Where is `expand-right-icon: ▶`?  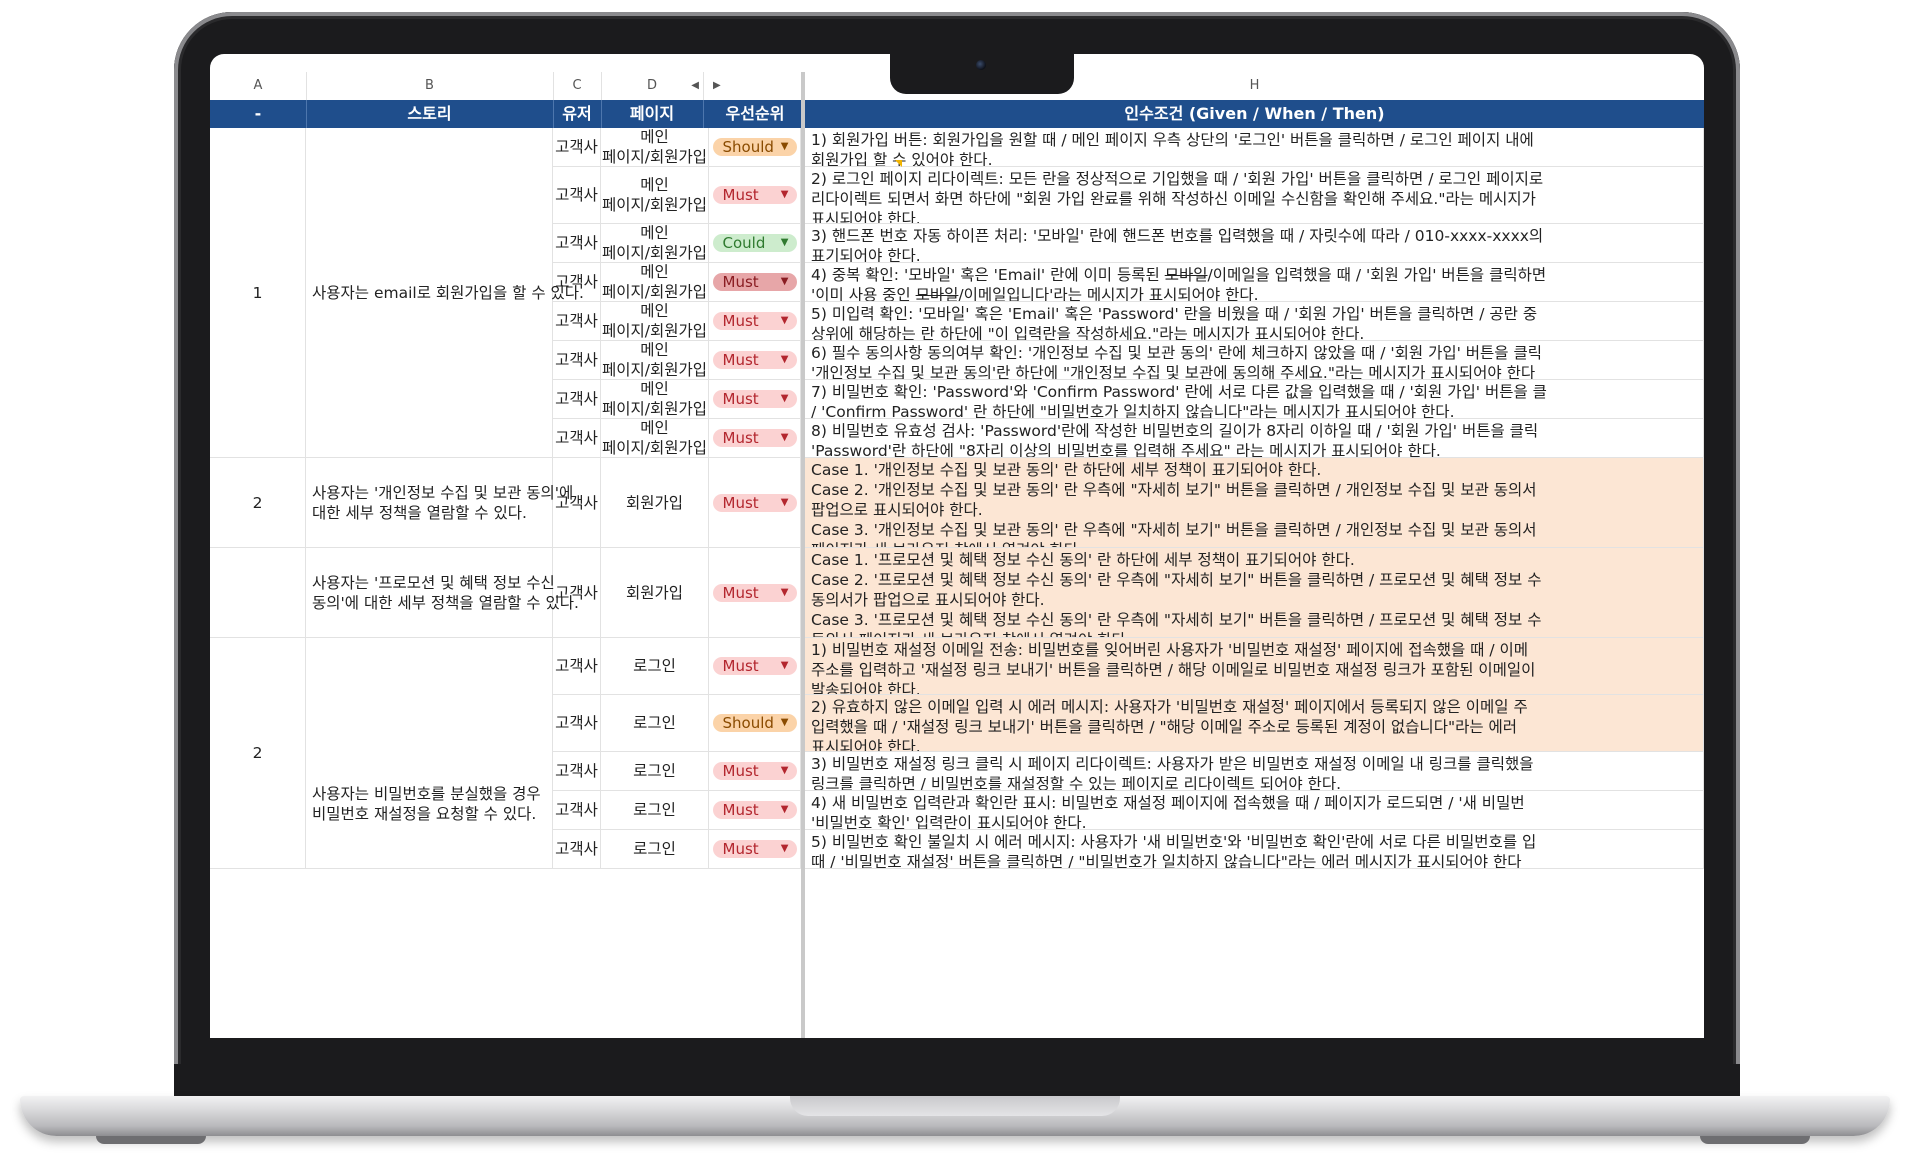
expand-right-icon: ▶ is located at coordinates (717, 86).